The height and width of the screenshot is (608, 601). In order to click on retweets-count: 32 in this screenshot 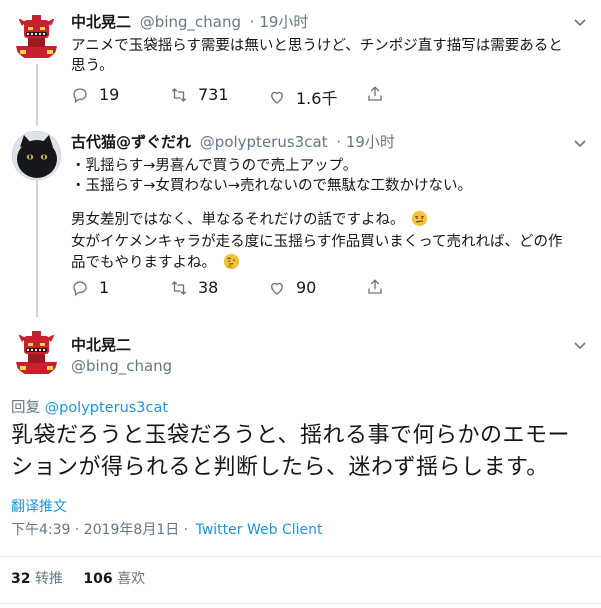, I will do `click(21, 579)`.